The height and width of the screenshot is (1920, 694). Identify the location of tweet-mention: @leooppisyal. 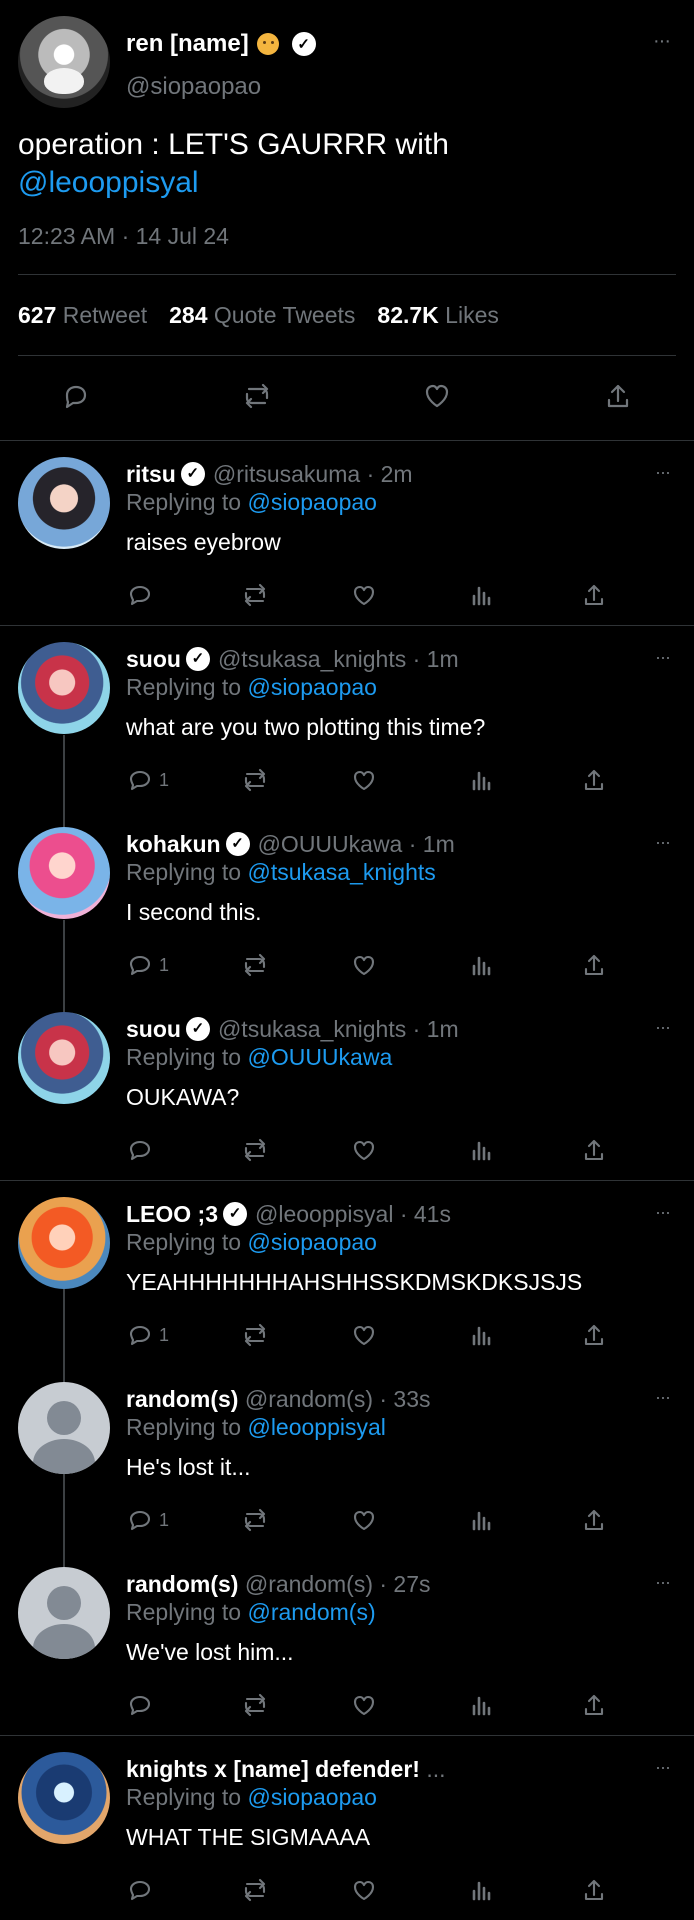
(108, 182).